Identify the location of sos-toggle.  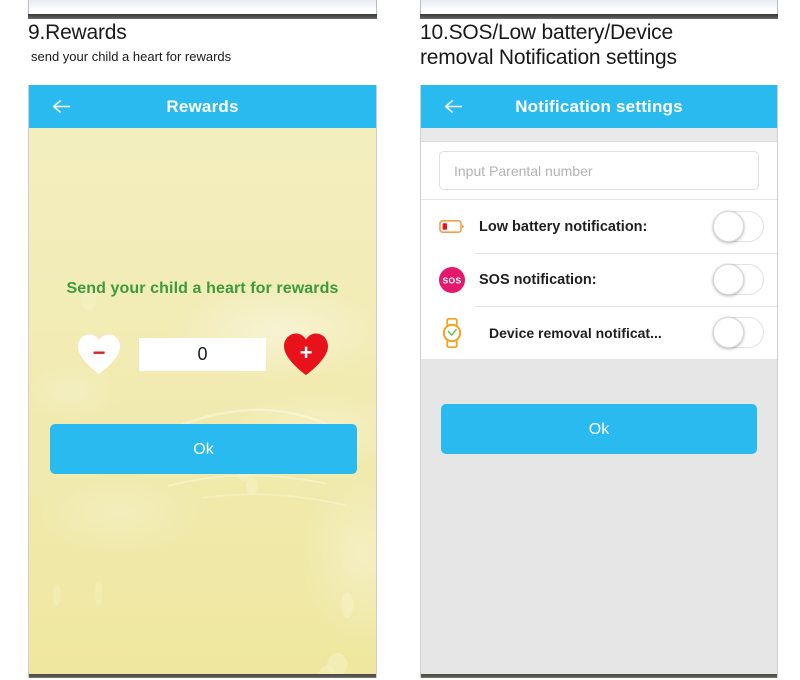
(738, 279).